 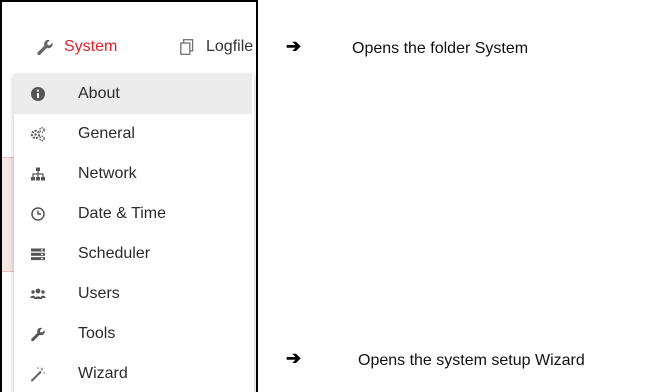 What do you see at coordinates (122, 213) in the screenshot?
I see `menu-item-label: Date & Time` at bounding box center [122, 213].